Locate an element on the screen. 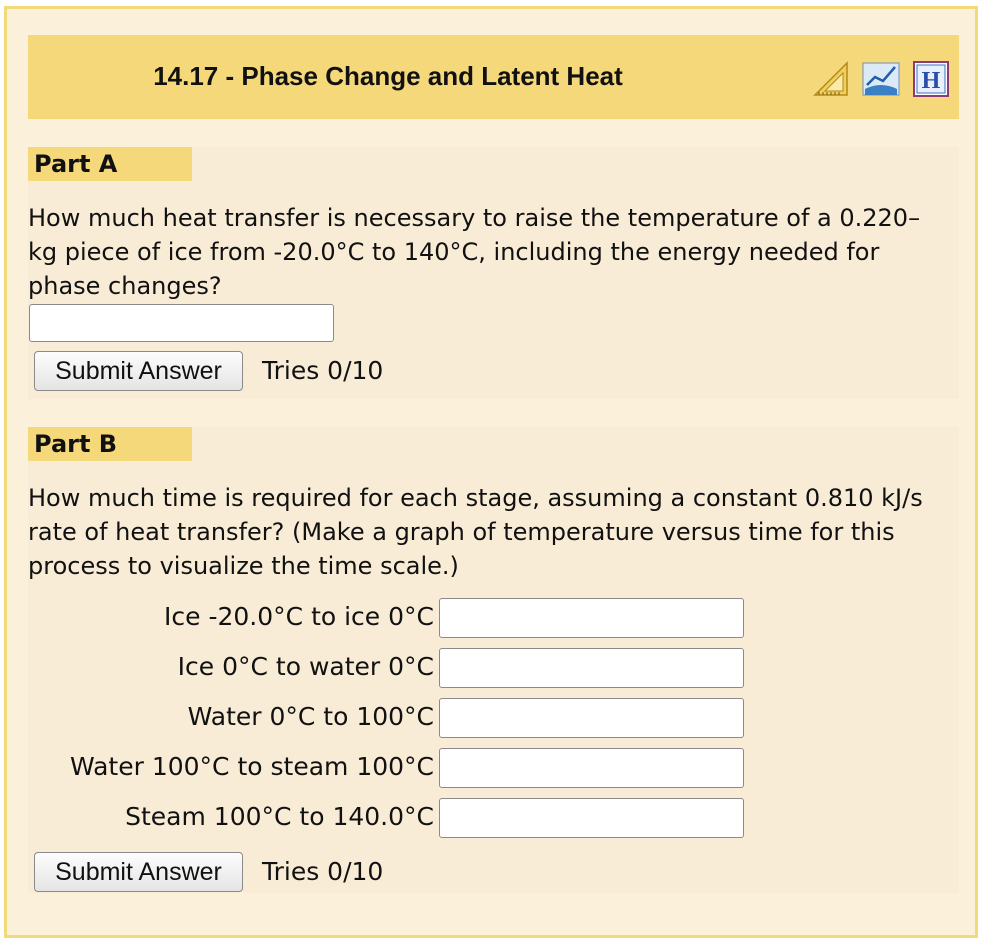 The height and width of the screenshot is (944, 982). graph-book-icon is located at coordinates (881, 79).